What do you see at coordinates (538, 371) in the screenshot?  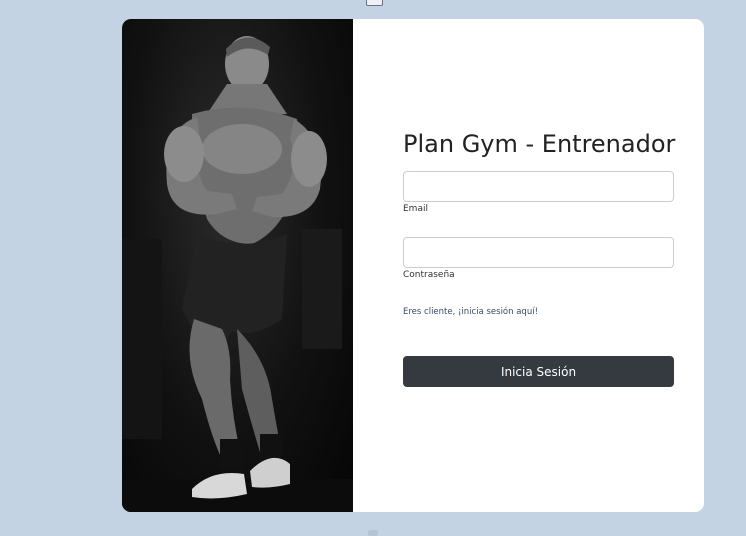 I see `login-button: Inicia Sesión` at bounding box center [538, 371].